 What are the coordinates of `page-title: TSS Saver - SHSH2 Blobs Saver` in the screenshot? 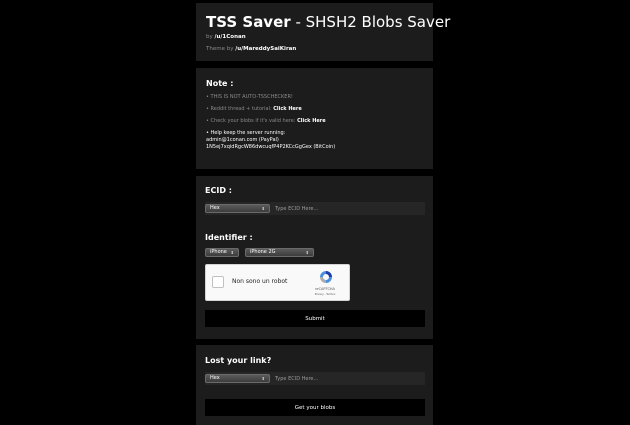 It's located at (328, 22).